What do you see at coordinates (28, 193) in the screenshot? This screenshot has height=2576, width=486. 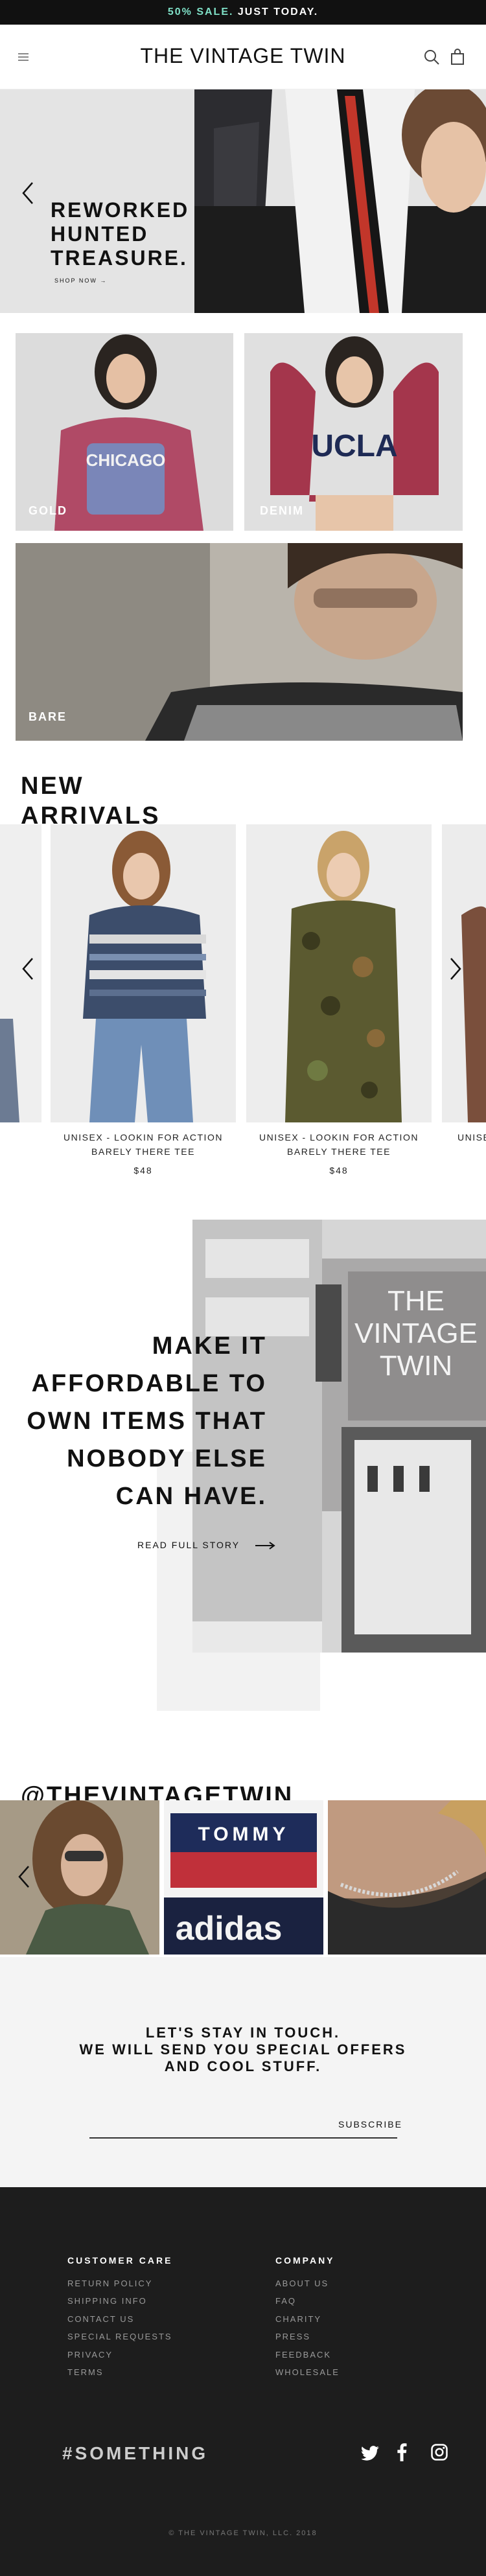 I see `chevron-left-icon` at bounding box center [28, 193].